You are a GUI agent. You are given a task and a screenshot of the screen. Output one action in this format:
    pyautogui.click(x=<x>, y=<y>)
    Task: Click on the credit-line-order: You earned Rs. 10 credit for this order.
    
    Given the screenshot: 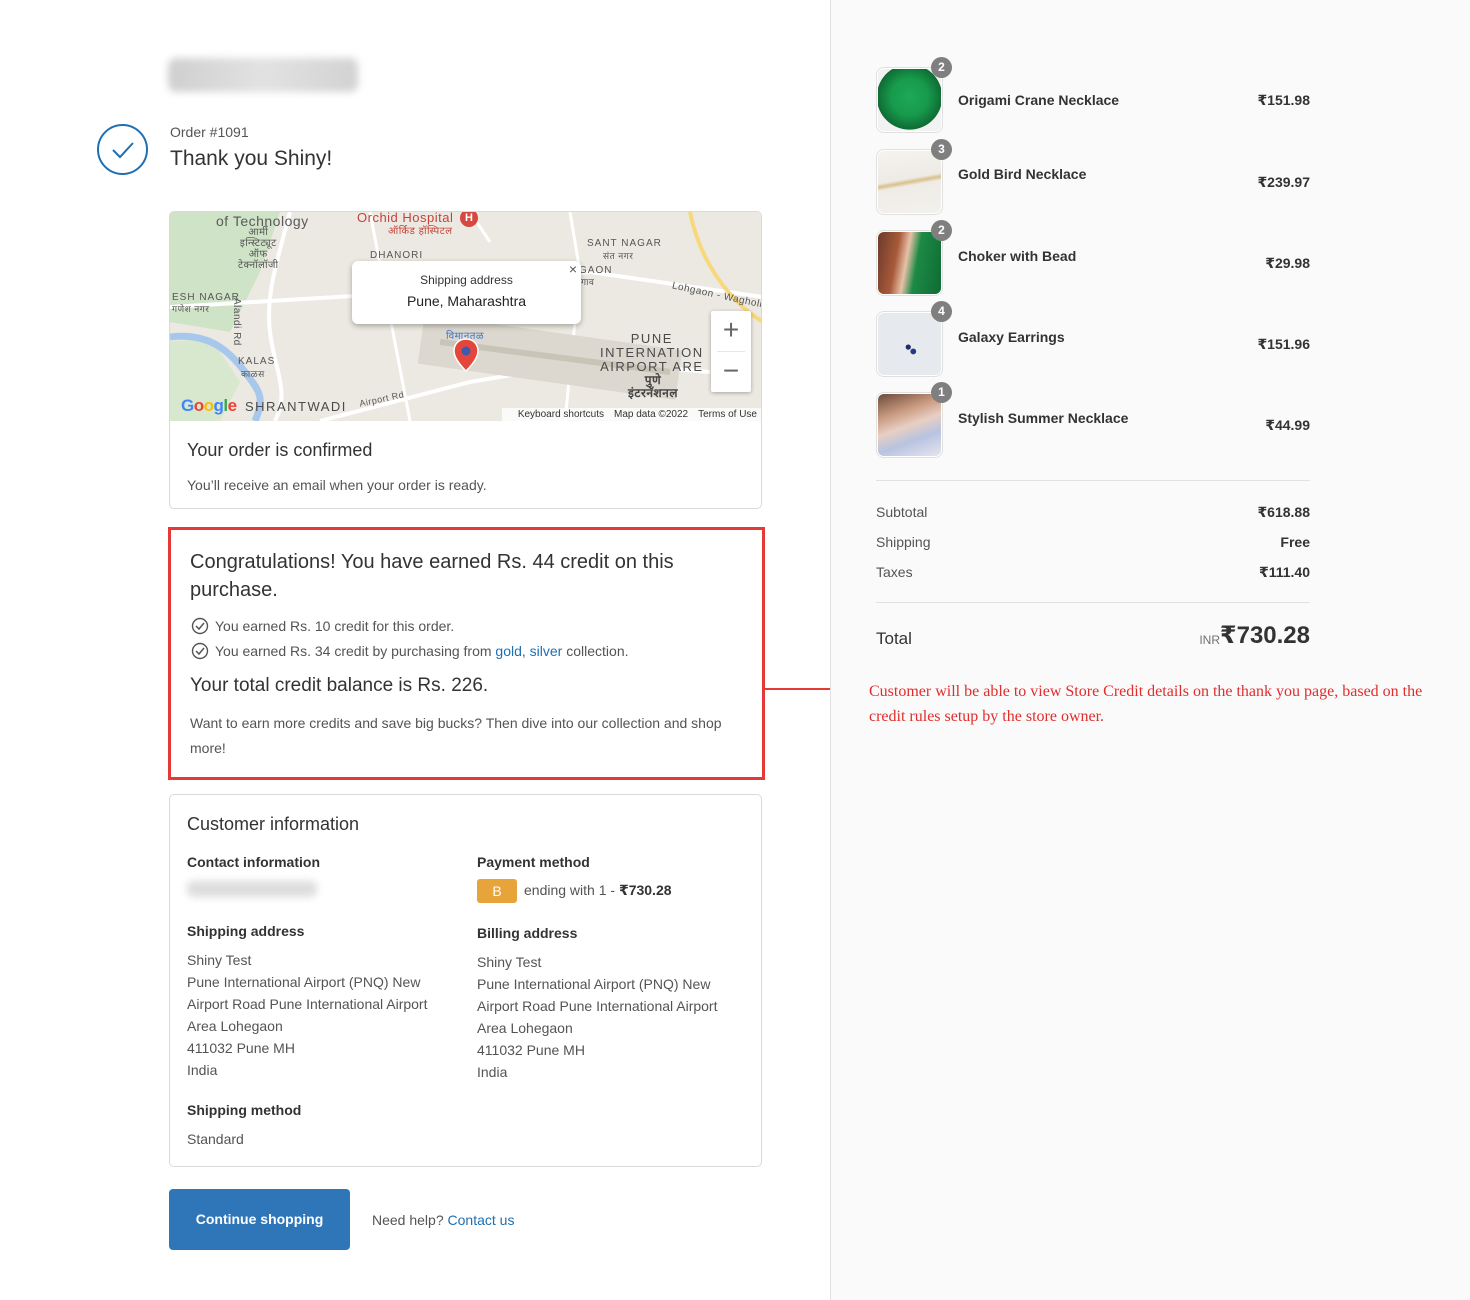 What is the action you would take?
    pyautogui.click(x=322, y=626)
    